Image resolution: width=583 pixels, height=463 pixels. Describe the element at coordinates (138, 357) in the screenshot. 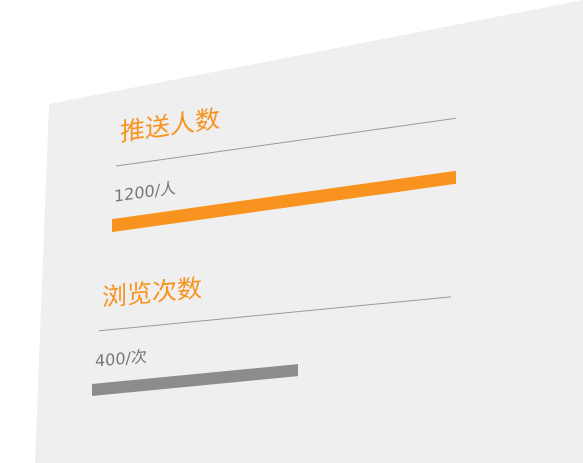

I see `view-count-unit: 次` at that location.